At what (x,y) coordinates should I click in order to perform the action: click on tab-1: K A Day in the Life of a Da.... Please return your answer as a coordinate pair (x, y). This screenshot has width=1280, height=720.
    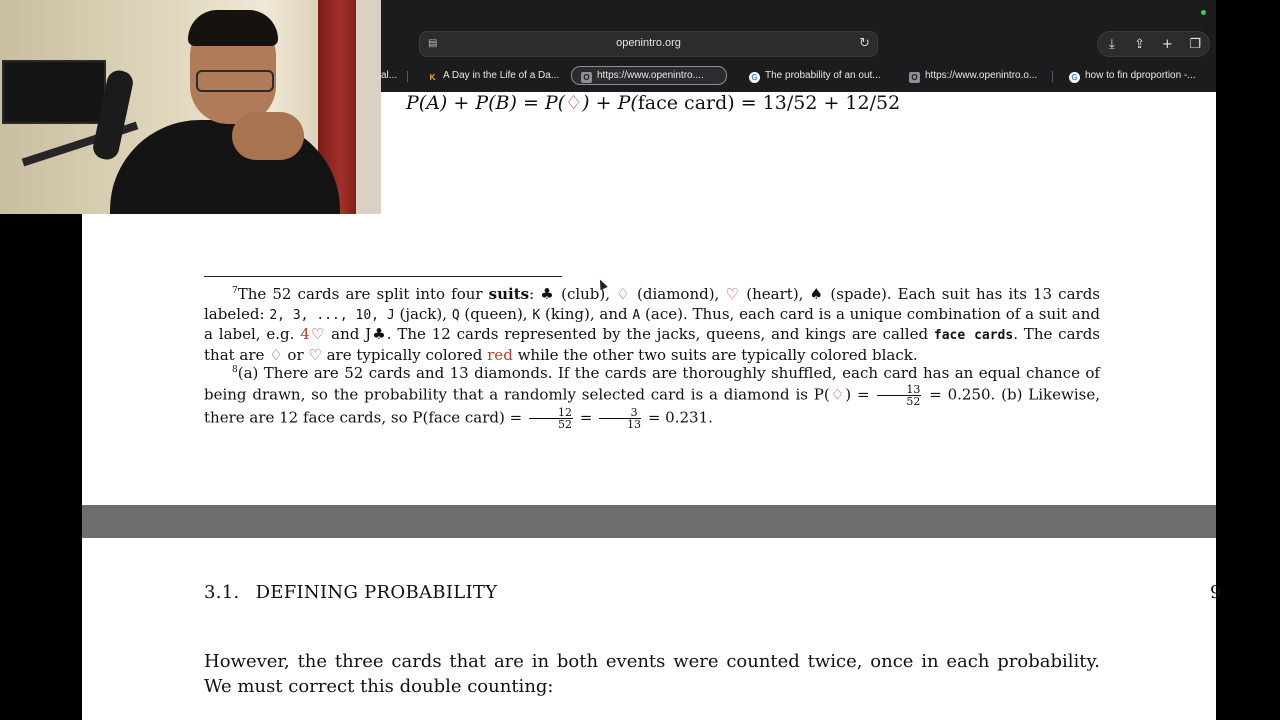
    Looking at the image, I should click on (497, 75).